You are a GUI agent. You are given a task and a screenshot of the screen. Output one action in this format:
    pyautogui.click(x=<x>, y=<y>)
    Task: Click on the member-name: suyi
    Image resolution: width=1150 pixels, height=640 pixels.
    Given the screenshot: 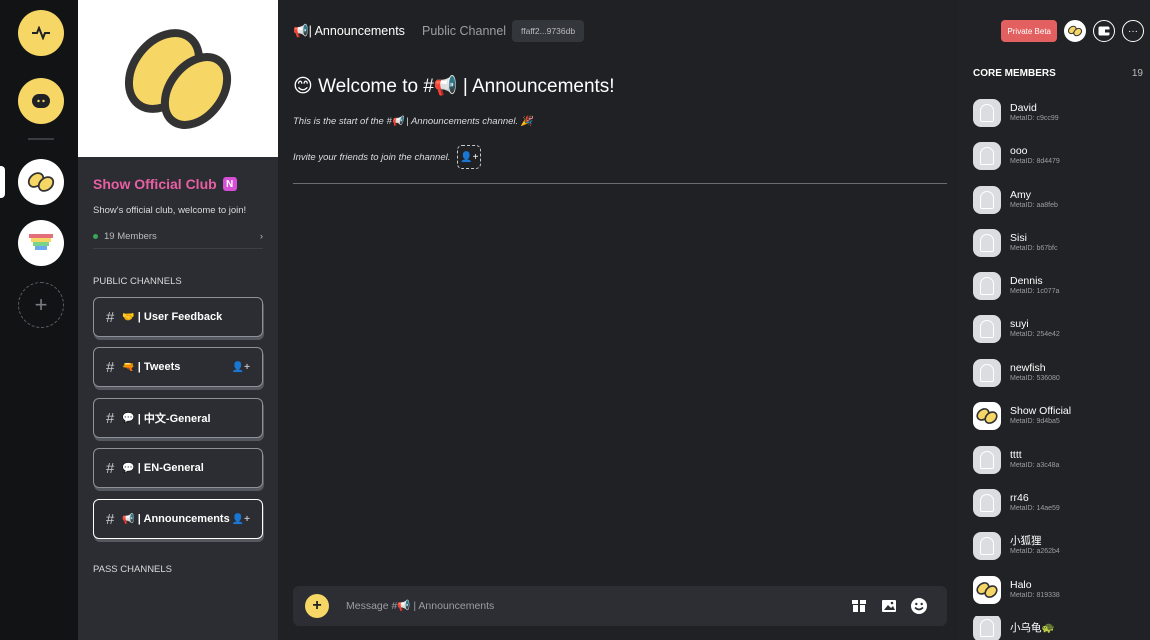 What is the action you would take?
    pyautogui.click(x=1019, y=324)
    